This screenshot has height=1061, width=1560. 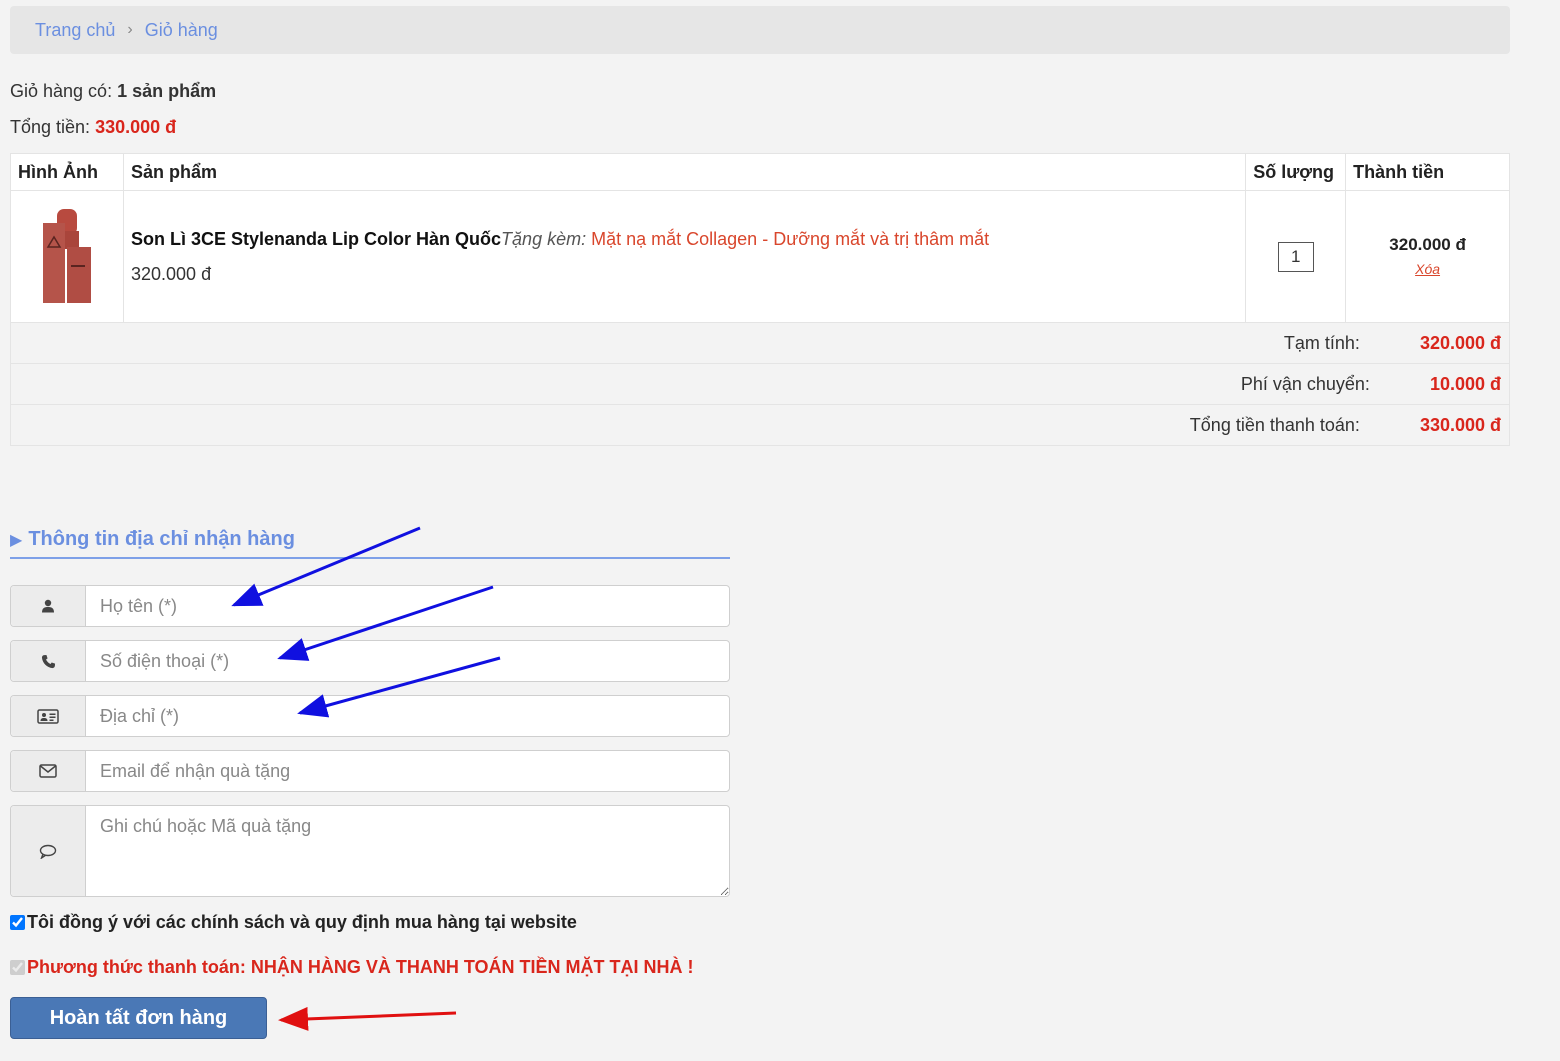 I want to click on complete-order-button: Hoàn tất đơn hàng, so click(x=138, y=1018).